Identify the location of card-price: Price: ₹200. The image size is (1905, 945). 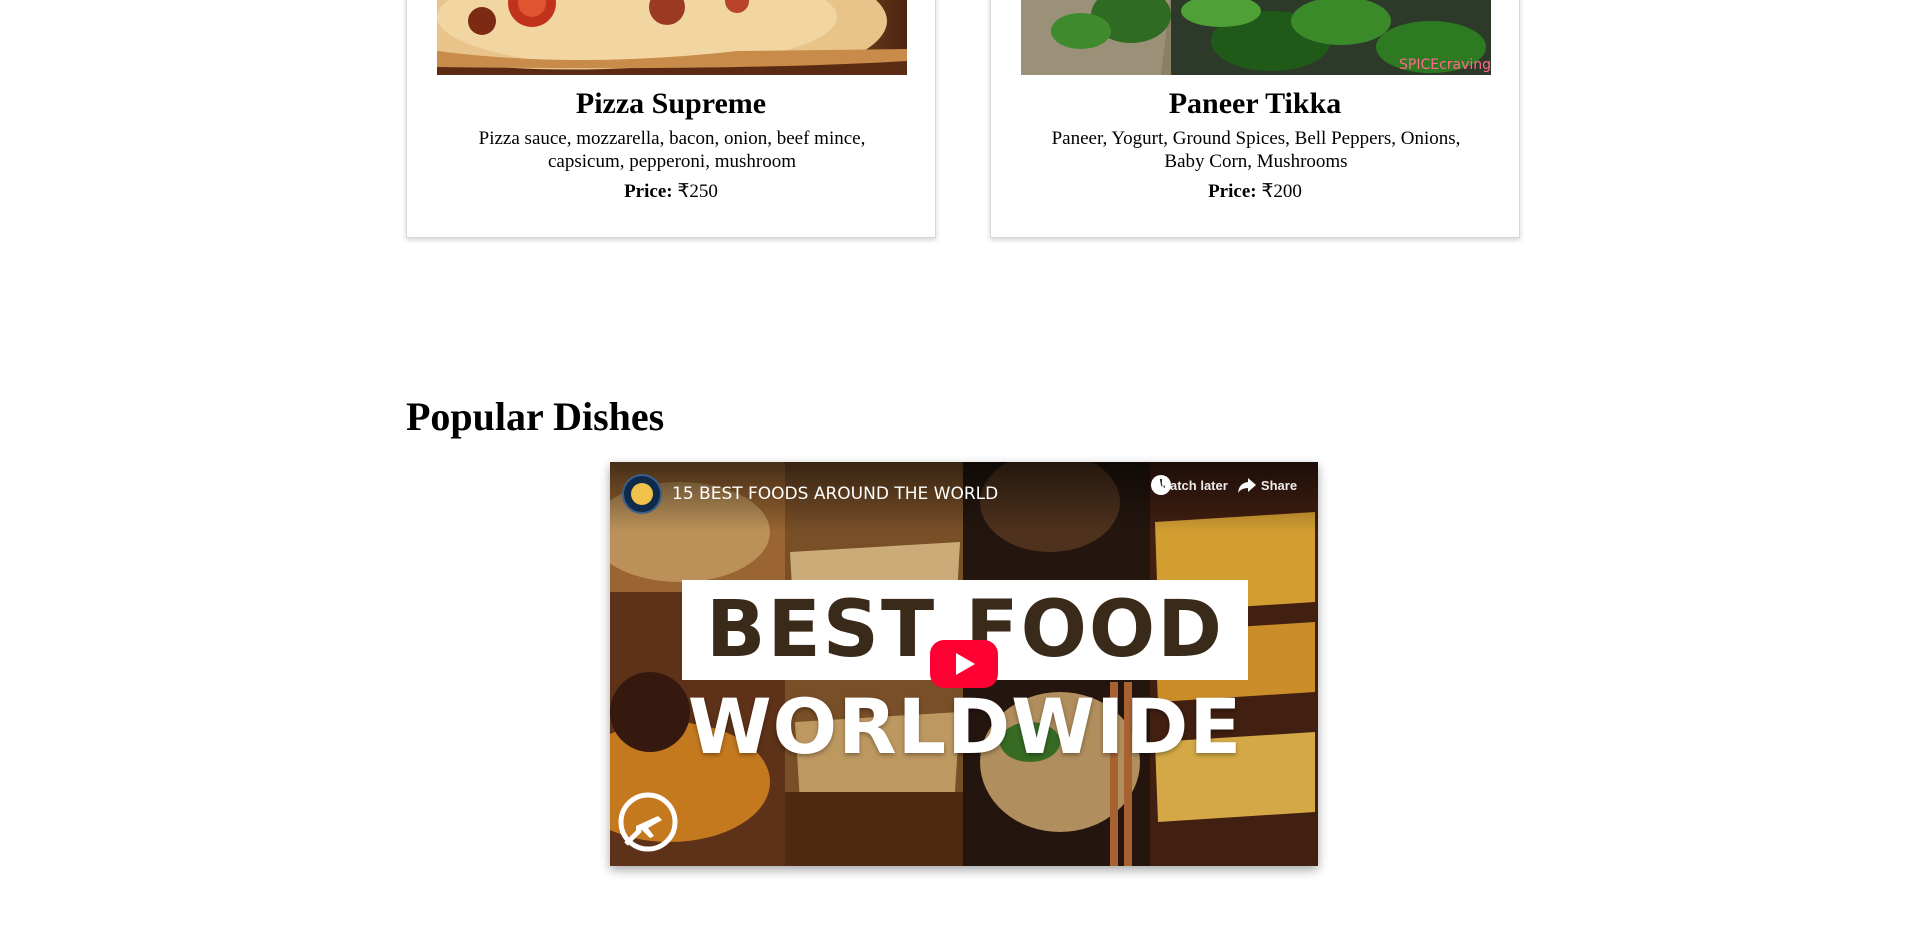
(1255, 191).